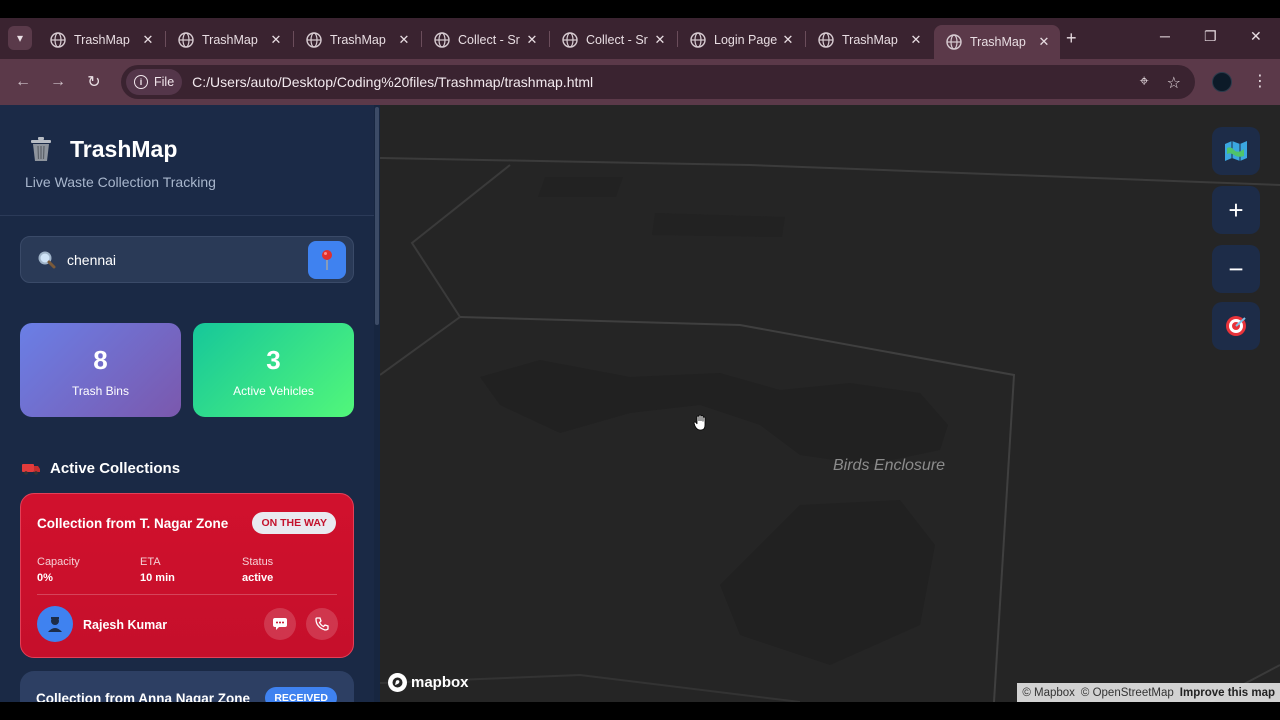 The image size is (1280, 720). What do you see at coordinates (699, 422) in the screenshot?
I see `hand-cursor-icon` at bounding box center [699, 422].